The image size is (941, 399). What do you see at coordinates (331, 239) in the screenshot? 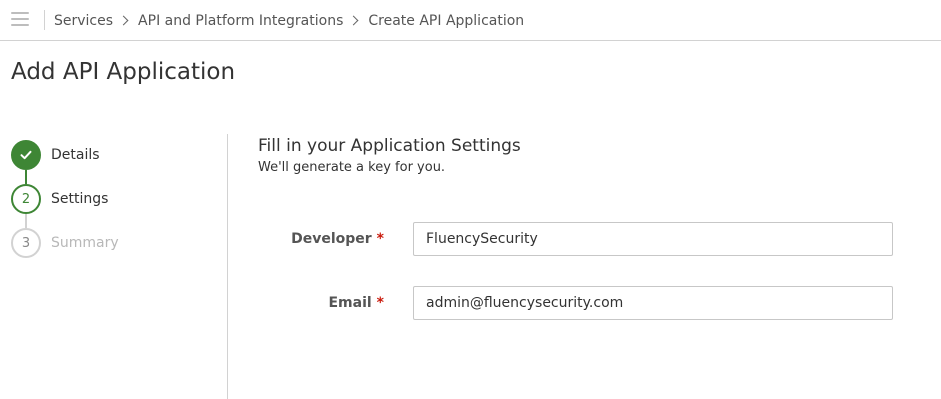
I see `developer-label-text: Developer` at bounding box center [331, 239].